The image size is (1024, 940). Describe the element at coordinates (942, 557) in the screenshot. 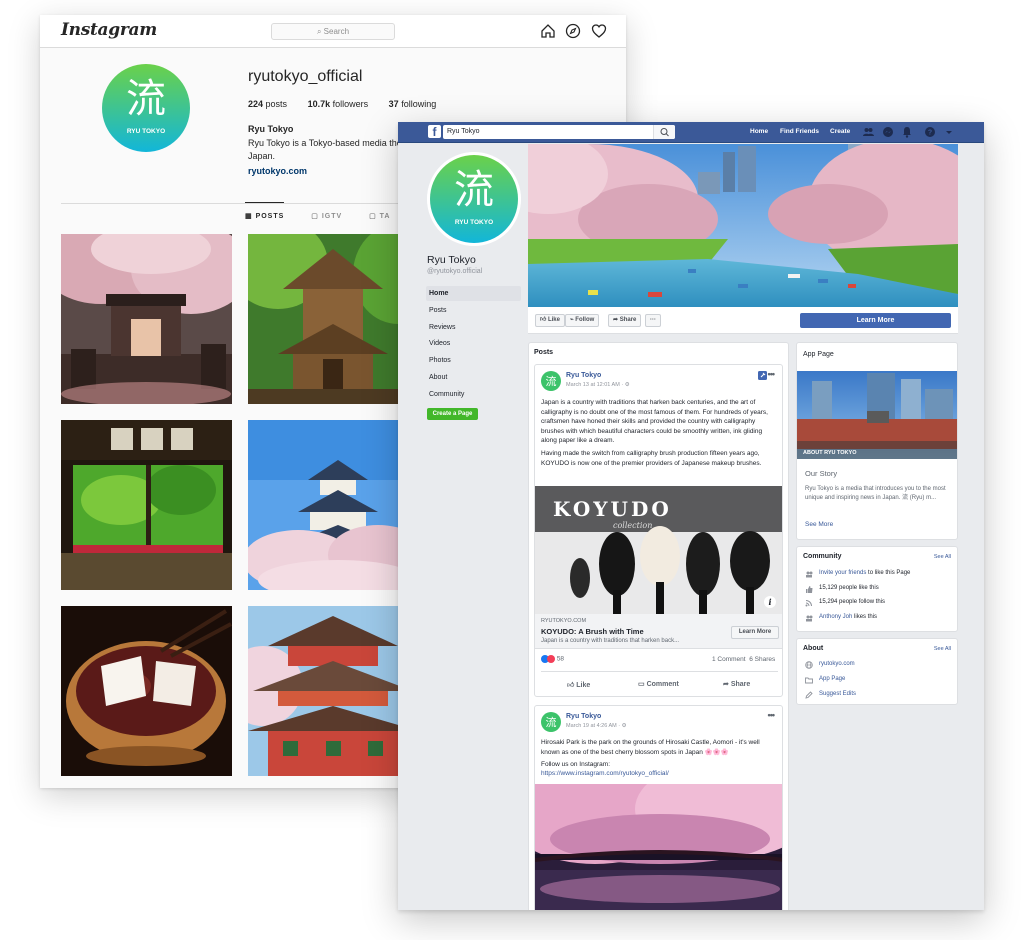

I see `community-see-all-link: See All` at that location.